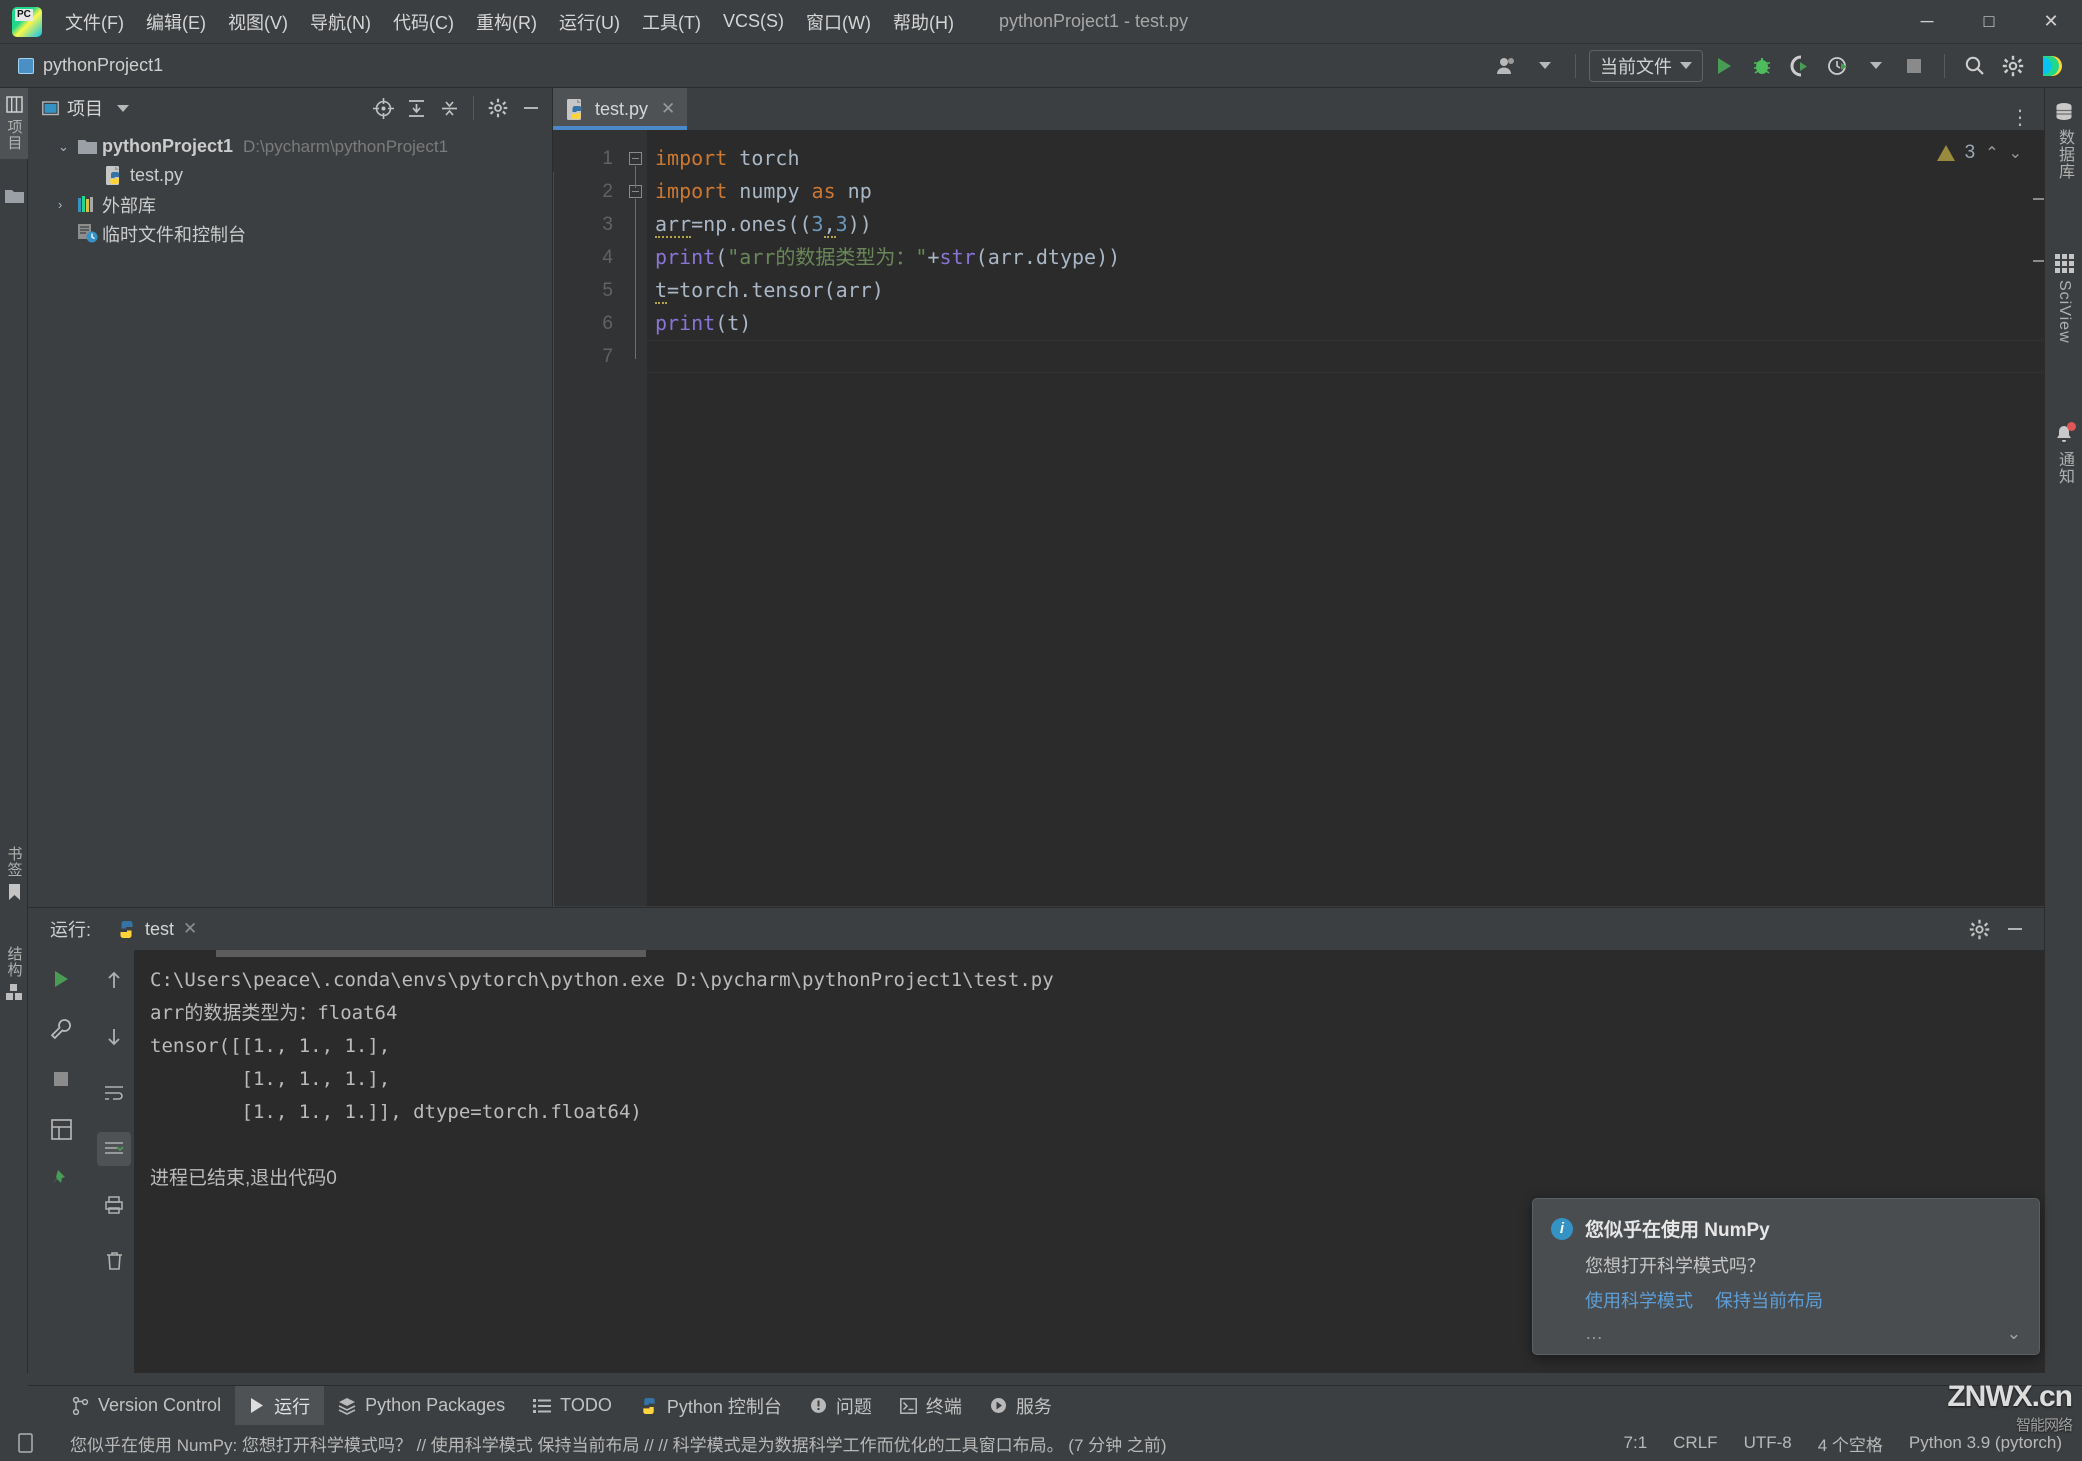 This screenshot has width=2082, height=1461. I want to click on sidebar-tab-structure: 结构, so click(14, 973).